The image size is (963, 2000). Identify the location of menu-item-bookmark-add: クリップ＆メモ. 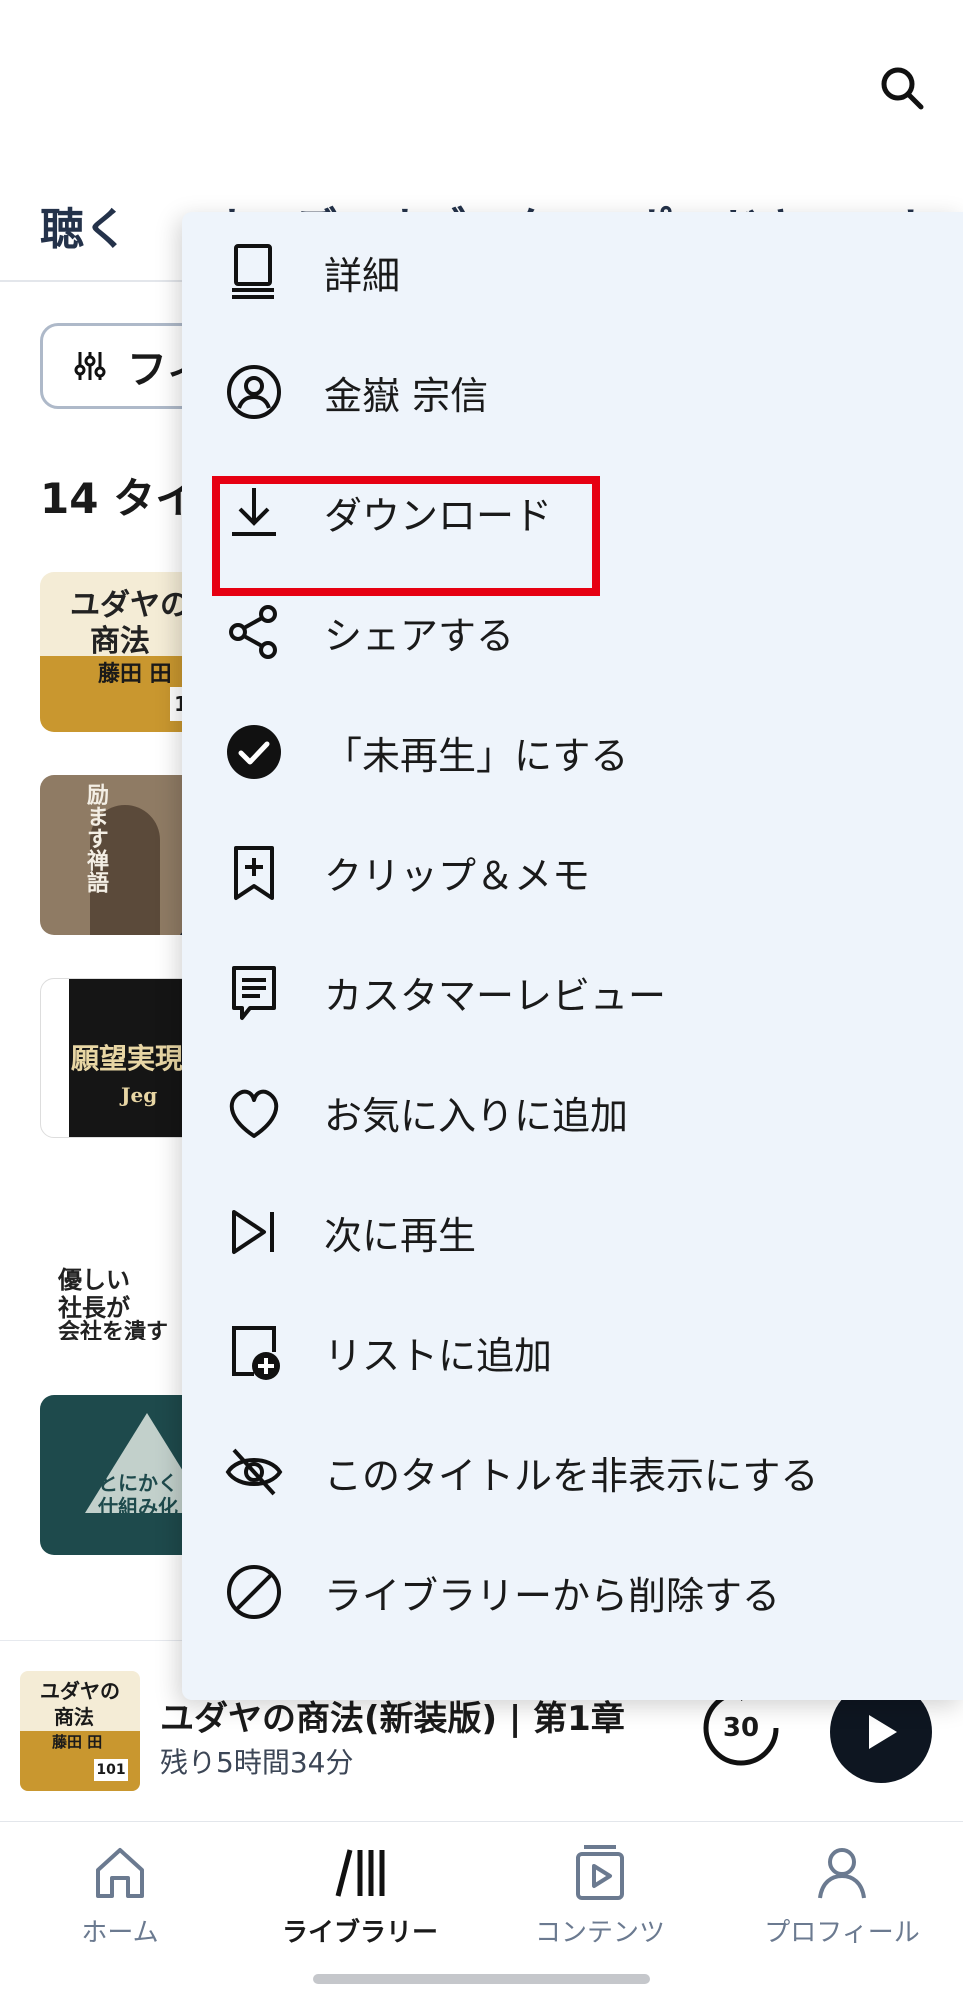
(572, 872).